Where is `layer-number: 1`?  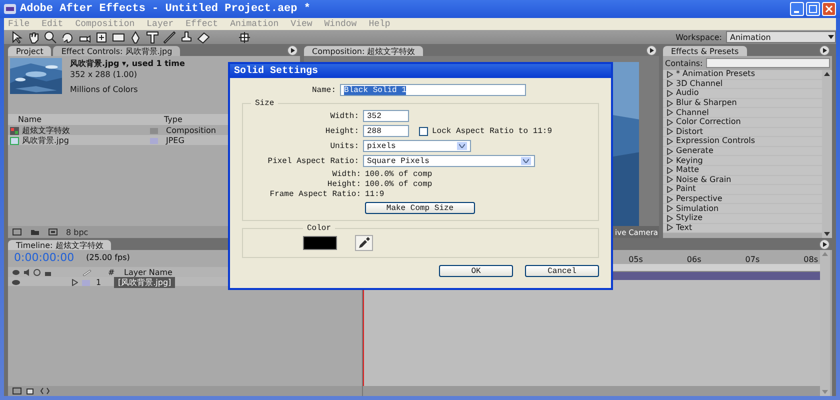 layer-number: 1 is located at coordinates (99, 282).